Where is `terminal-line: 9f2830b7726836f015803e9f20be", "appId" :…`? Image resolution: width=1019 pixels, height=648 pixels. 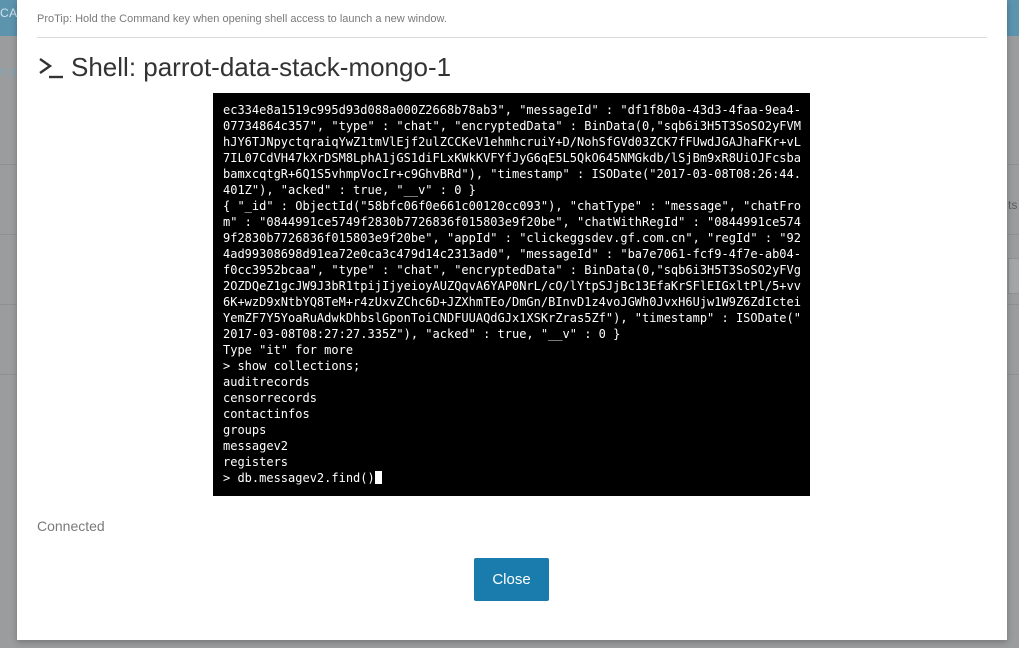 terminal-line: 9f2830b7726836f015803e9f20be", "appId" :… is located at coordinates (512, 238).